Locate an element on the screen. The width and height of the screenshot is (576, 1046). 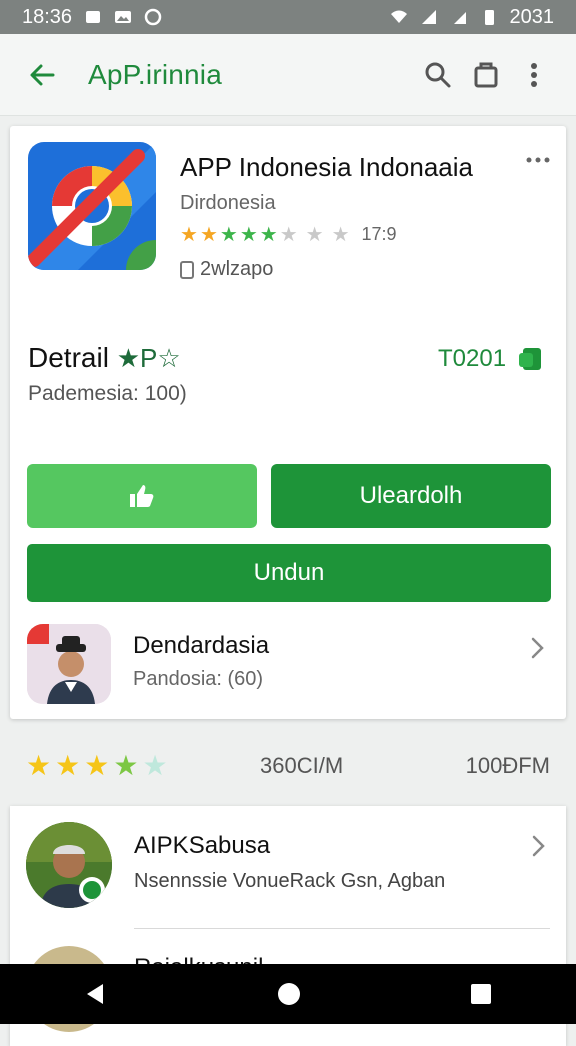
thumbs-up-icon is located at coordinates (142, 496).